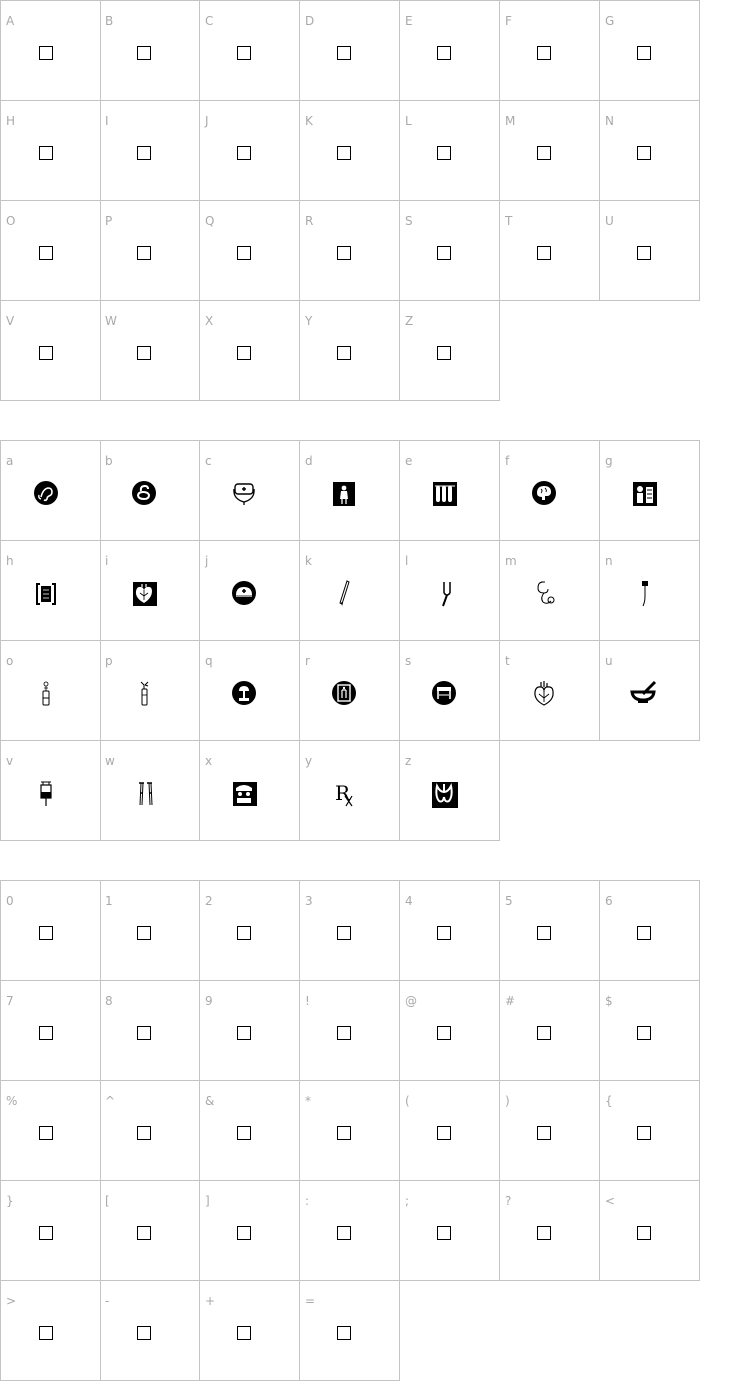  I want to click on glyph-key-label: z, so click(408, 761).